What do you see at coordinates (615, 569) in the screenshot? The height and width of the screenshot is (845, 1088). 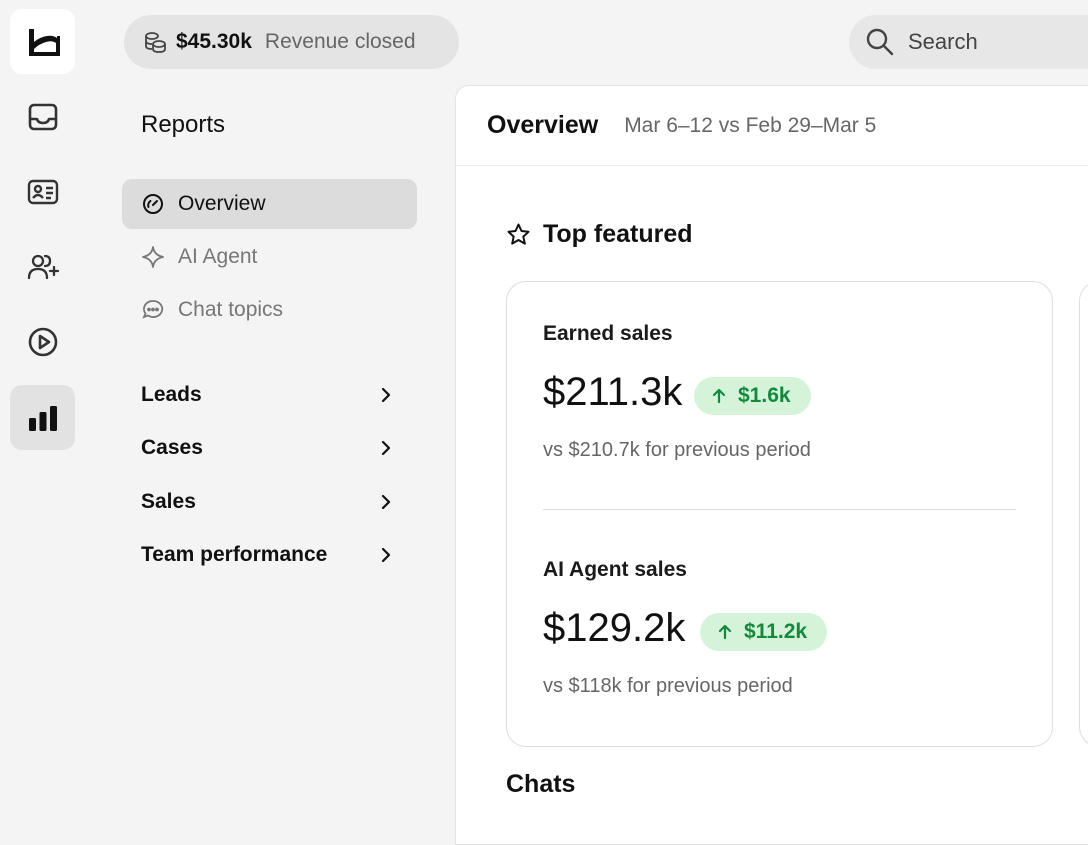 I see `metric-label: AI Agent sales` at bounding box center [615, 569].